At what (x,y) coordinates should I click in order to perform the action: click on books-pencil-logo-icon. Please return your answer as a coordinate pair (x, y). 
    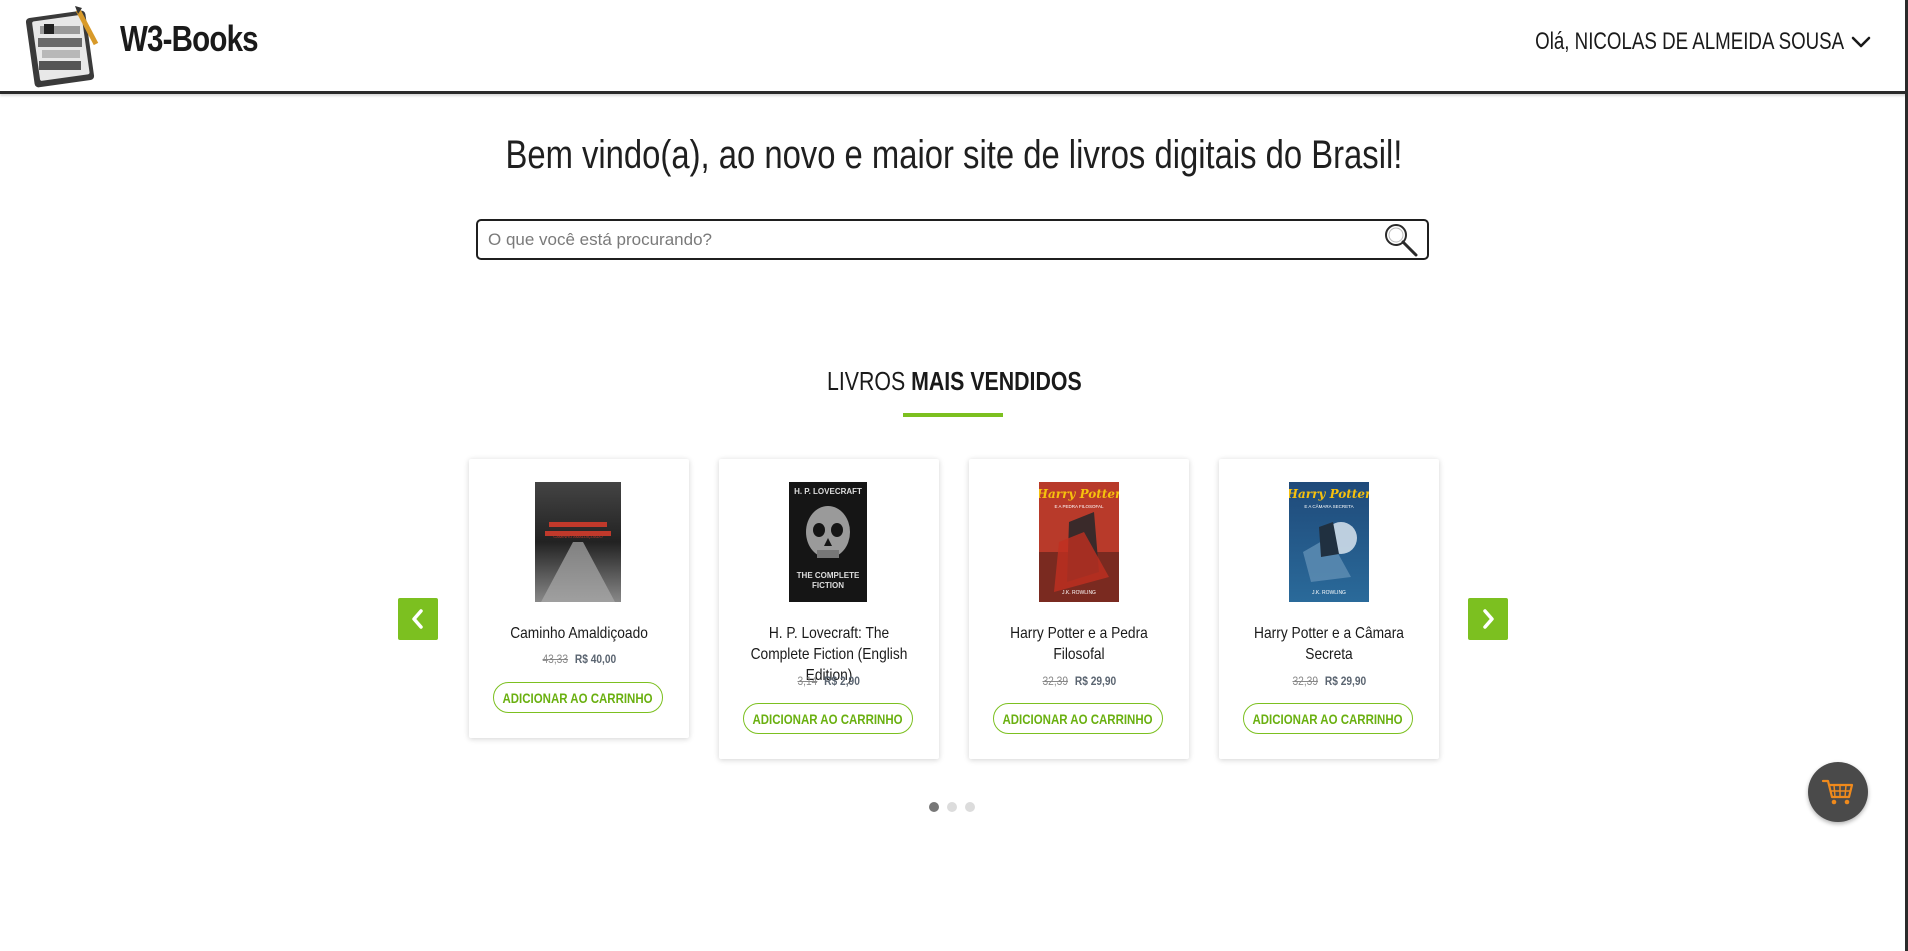
    Looking at the image, I should click on (66, 46).